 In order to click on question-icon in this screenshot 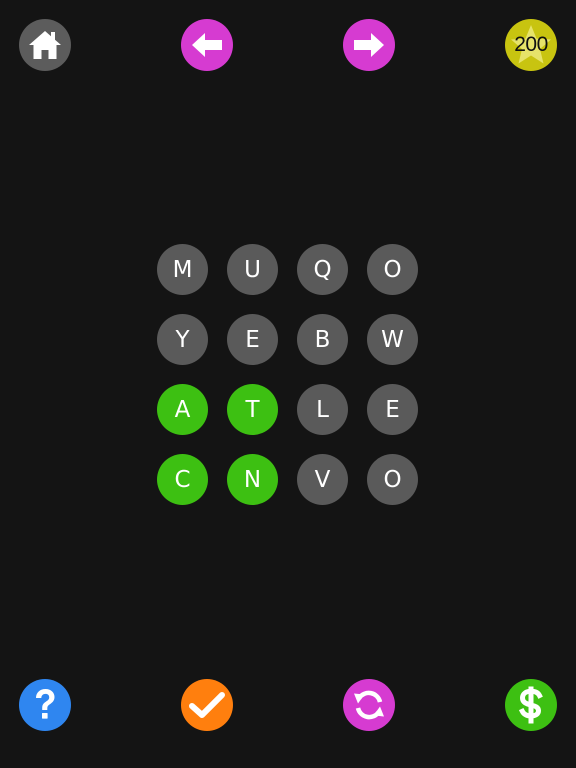, I will do `click(45, 704)`.